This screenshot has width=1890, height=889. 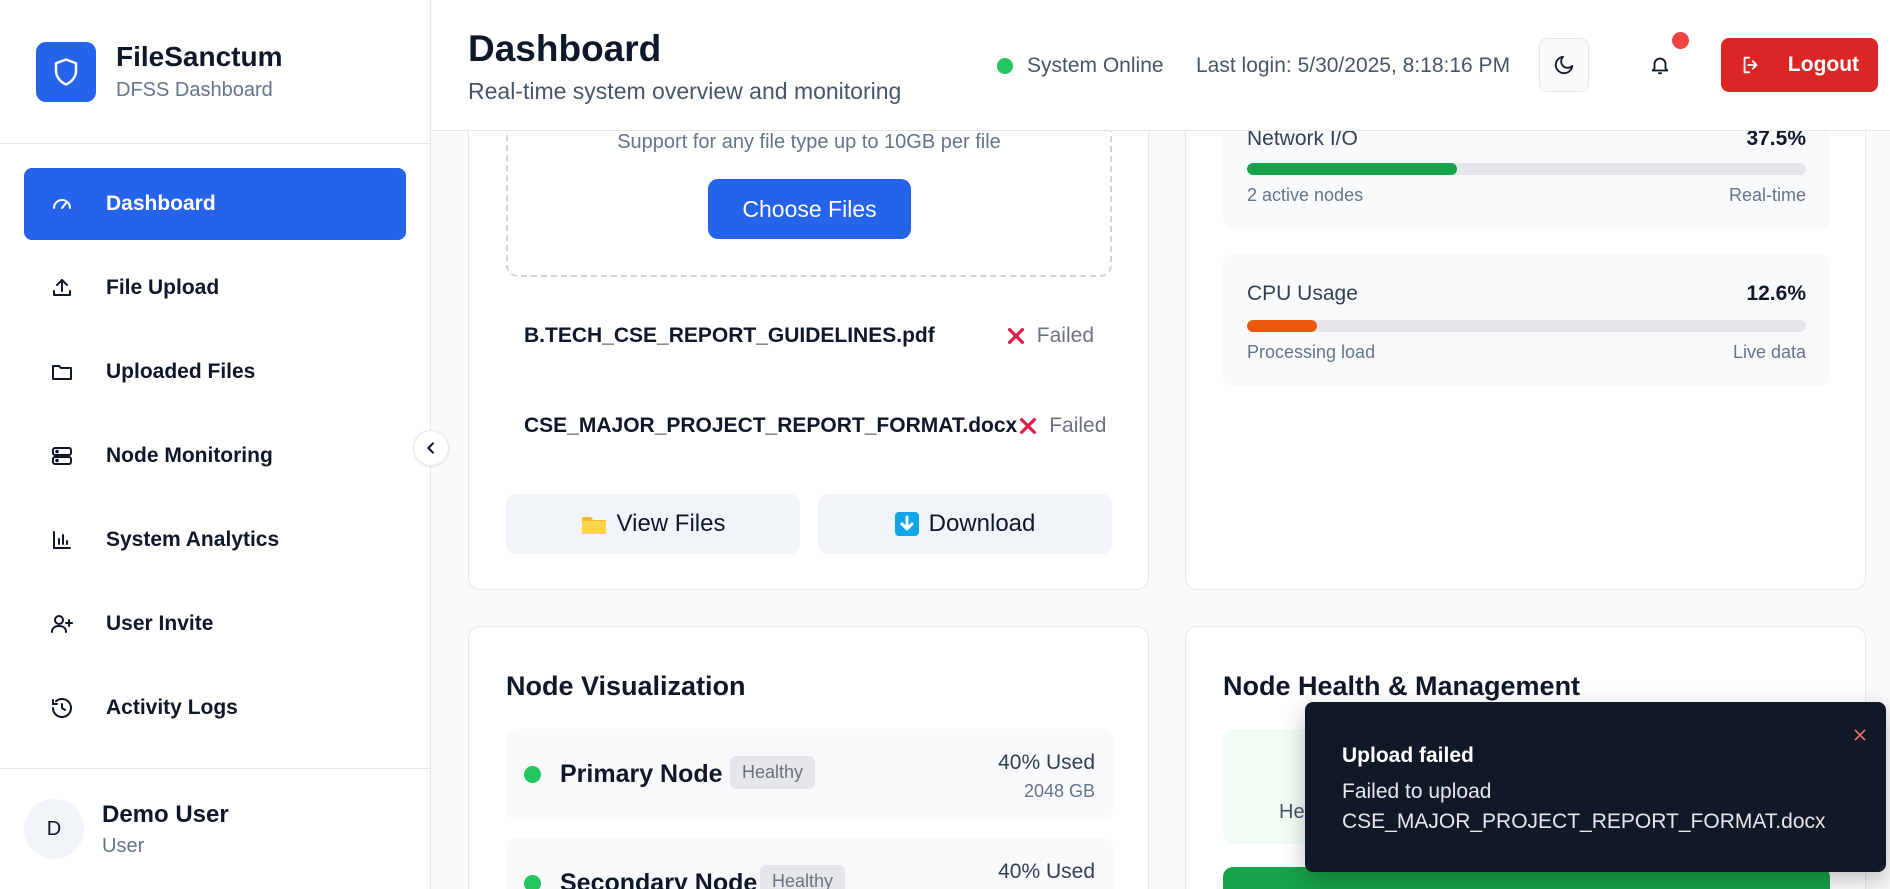 What do you see at coordinates (1769, 352) in the screenshot?
I see `metric-footnote: Live data` at bounding box center [1769, 352].